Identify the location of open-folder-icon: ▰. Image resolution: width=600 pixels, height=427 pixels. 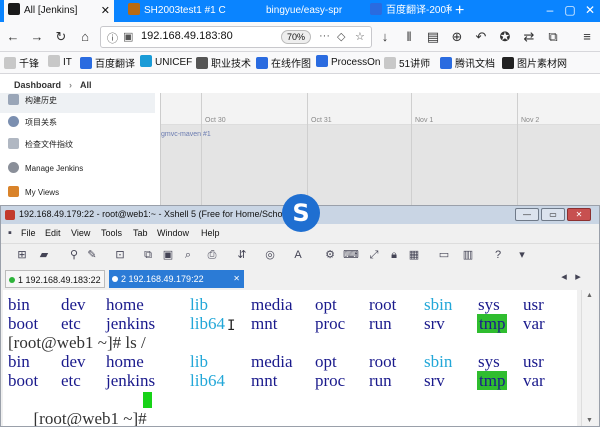
(44, 255).